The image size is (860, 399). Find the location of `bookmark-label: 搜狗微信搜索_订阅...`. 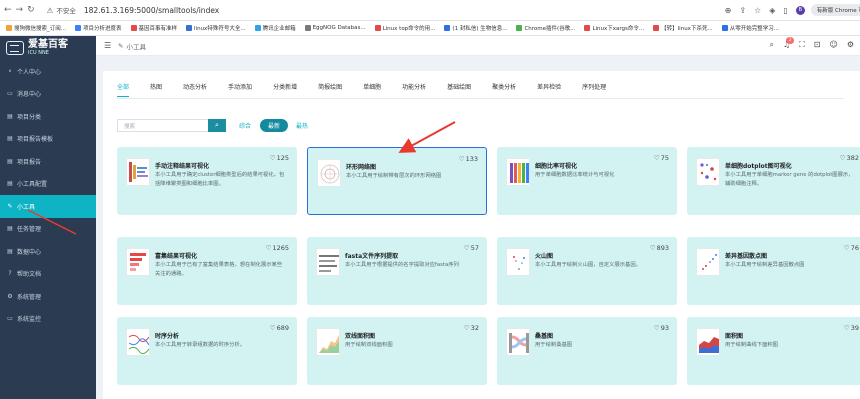

bookmark-label: 搜狗微信搜索_订阅... is located at coordinates (40, 29).